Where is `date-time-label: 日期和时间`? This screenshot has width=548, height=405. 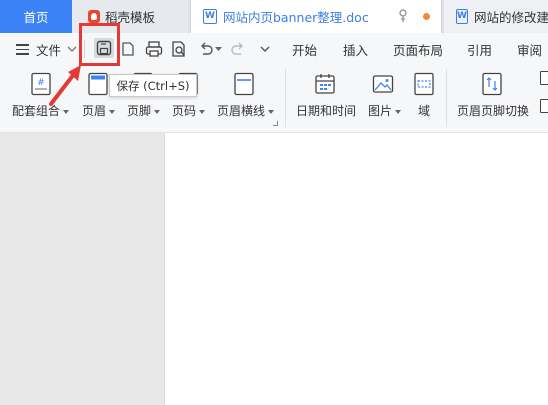
date-time-label: 日期和时间 is located at coordinates (326, 111).